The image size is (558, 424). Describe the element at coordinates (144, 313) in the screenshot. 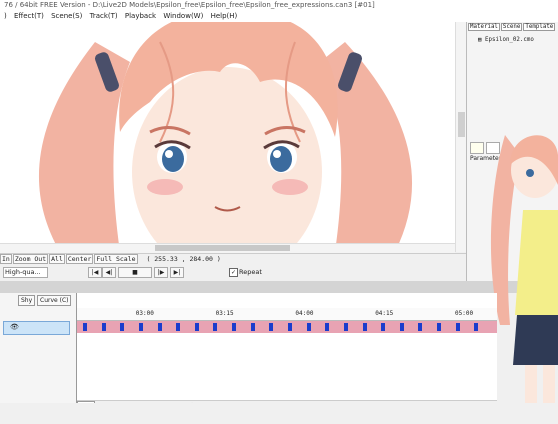

I see `ruler-label: 03:00` at that location.